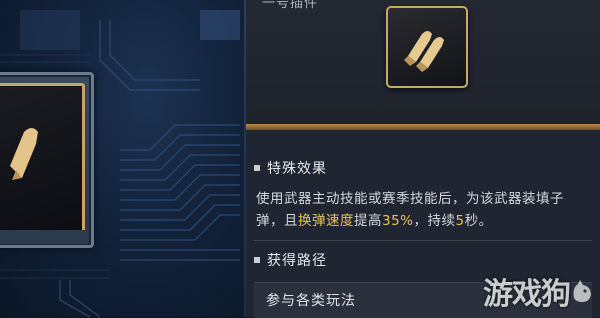 The width and height of the screenshot is (600, 318). What do you see at coordinates (297, 261) in the screenshot?
I see `acquire-title: 获得路径` at bounding box center [297, 261].